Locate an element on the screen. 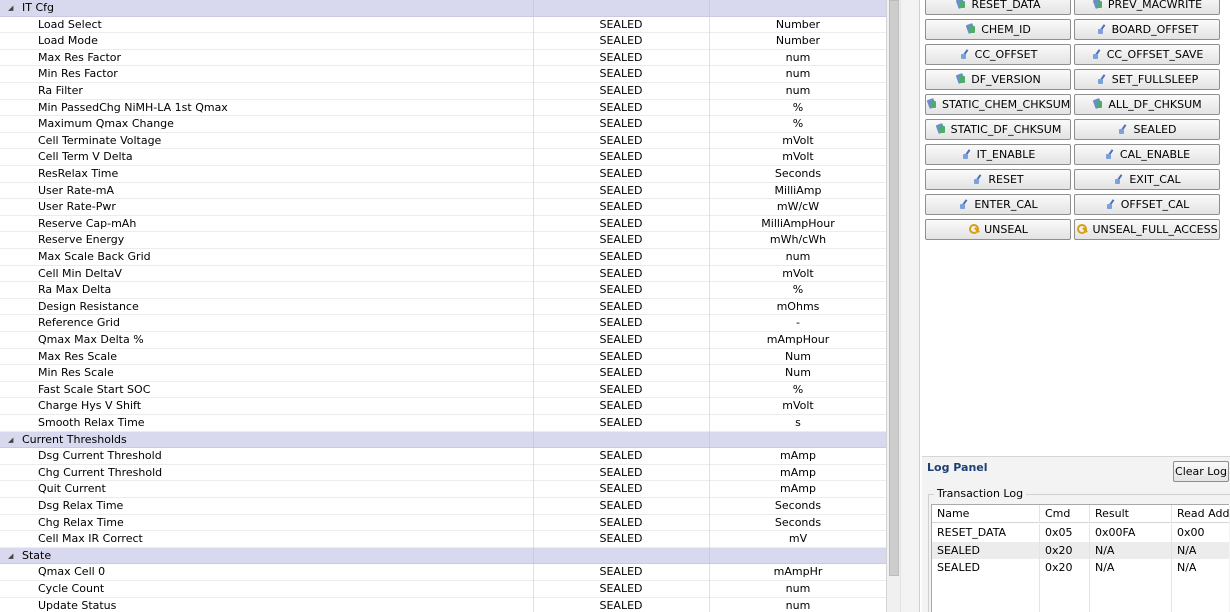 Image resolution: width=1230 pixels, height=612 pixels. group-row: ◢ State is located at coordinates (443, 556).